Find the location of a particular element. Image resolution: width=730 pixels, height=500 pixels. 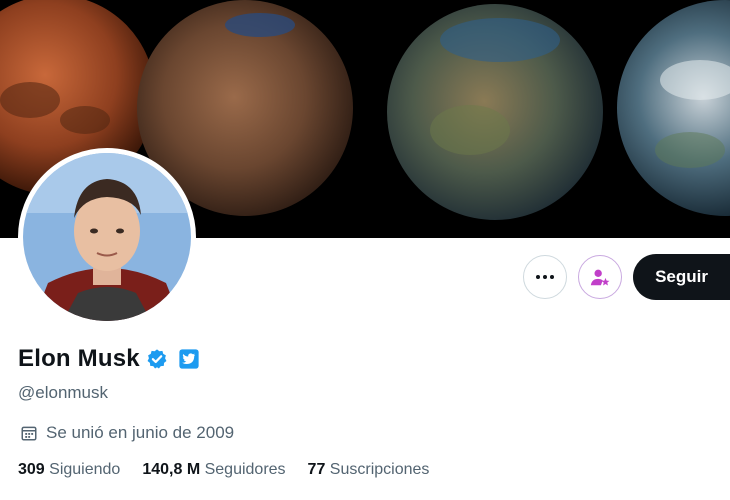

subscribe-button is located at coordinates (600, 277).